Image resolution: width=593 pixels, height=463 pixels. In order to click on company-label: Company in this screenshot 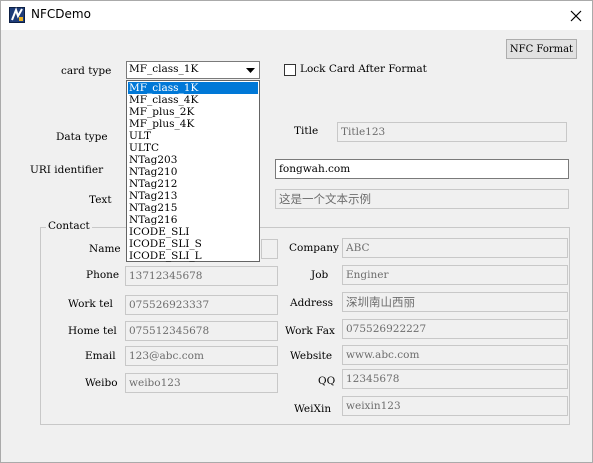, I will do `click(314, 248)`.